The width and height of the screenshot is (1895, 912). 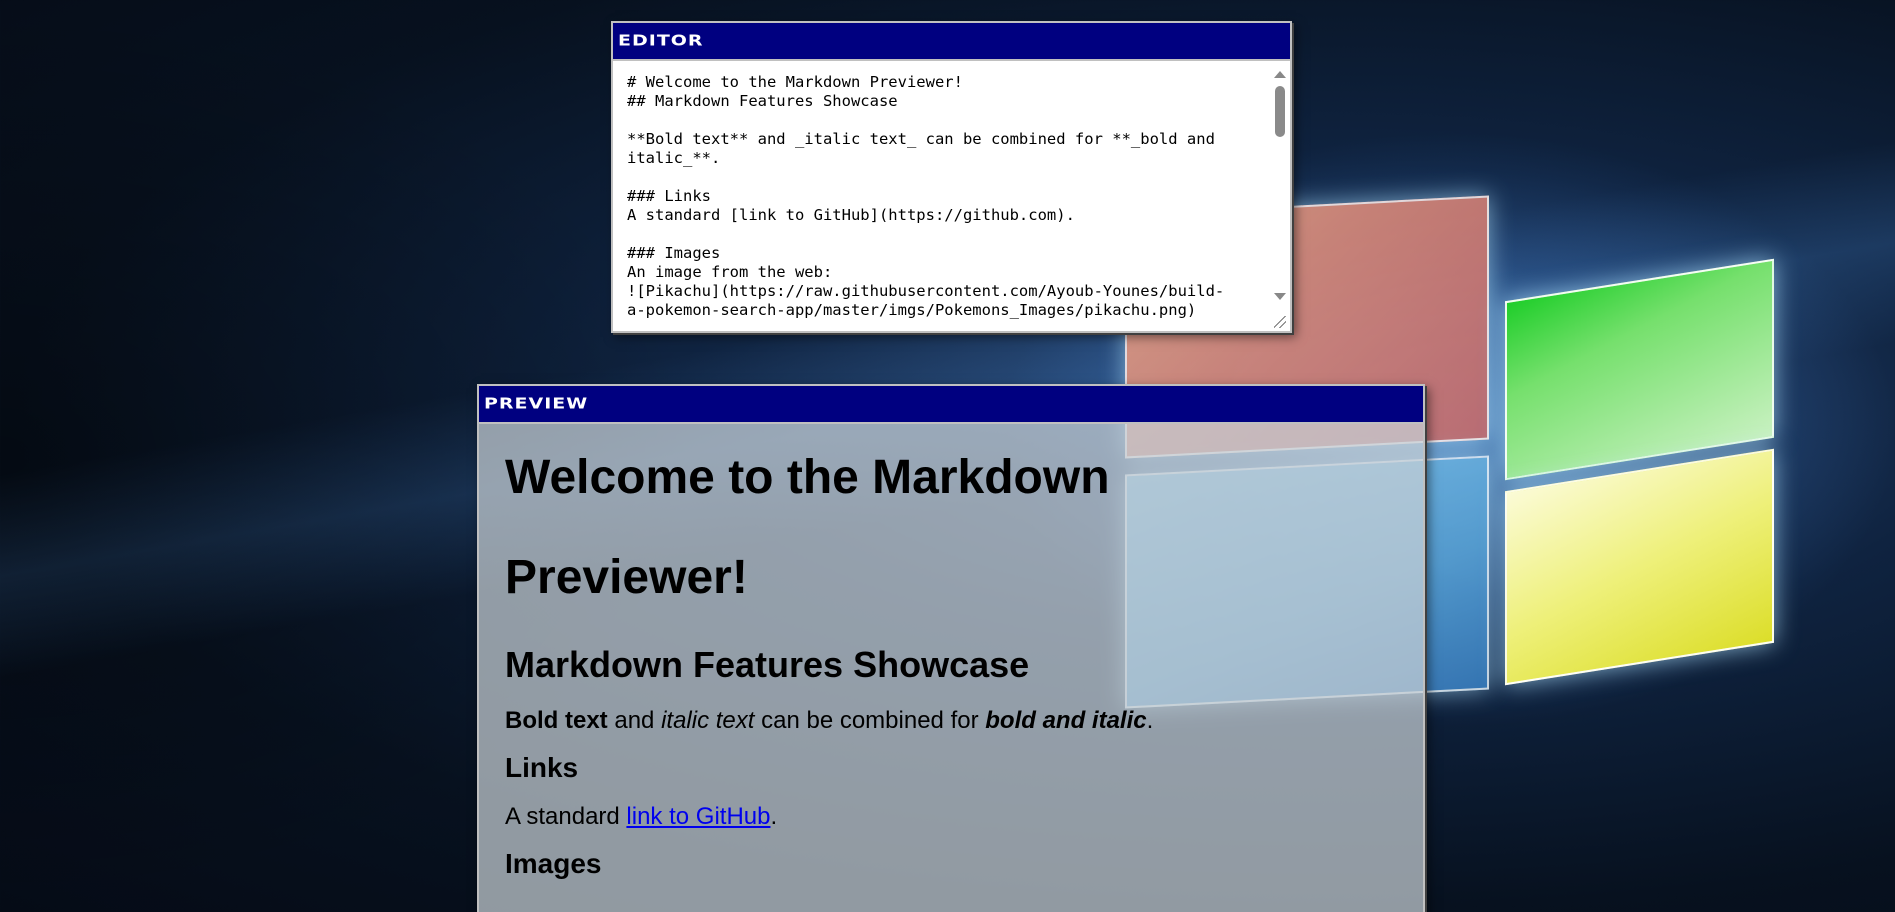 I want to click on preview-title: Preview, so click(x=536, y=404).